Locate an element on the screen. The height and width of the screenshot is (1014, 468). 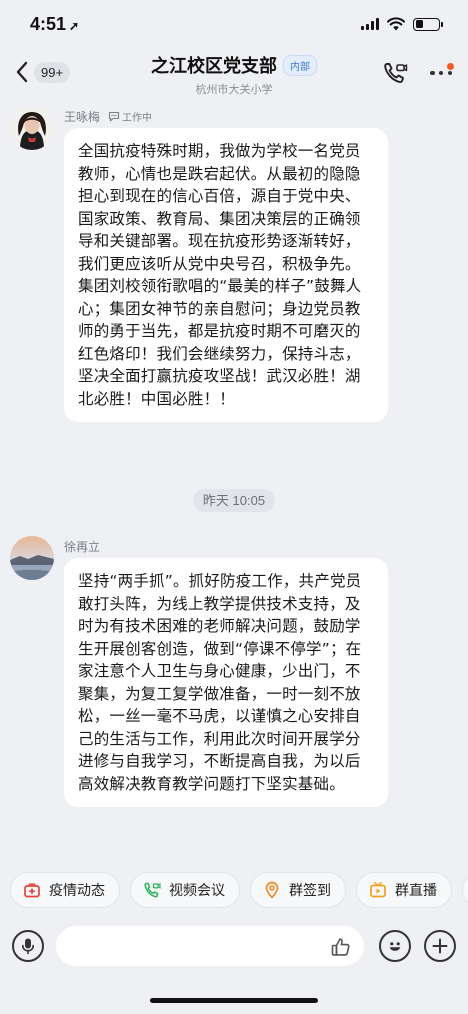
chip-label: 群直播 is located at coordinates (416, 891).